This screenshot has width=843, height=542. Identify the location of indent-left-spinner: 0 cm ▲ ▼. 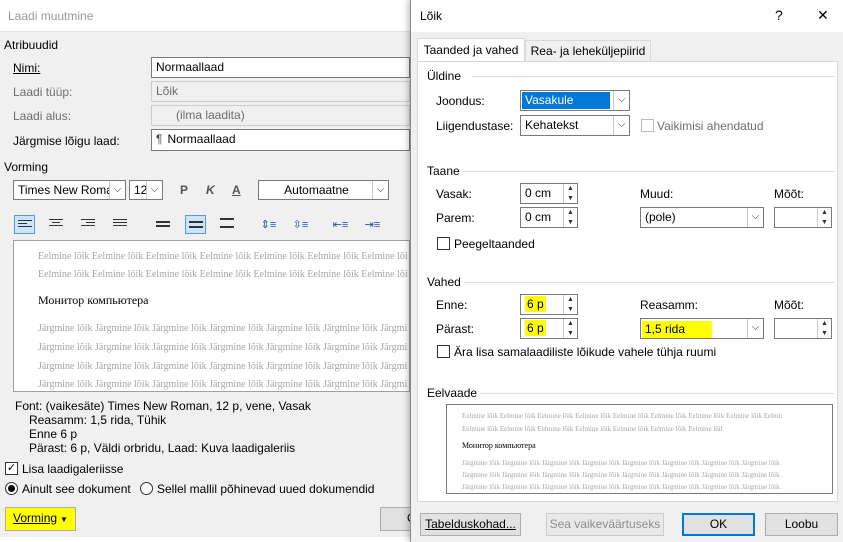
(549, 193).